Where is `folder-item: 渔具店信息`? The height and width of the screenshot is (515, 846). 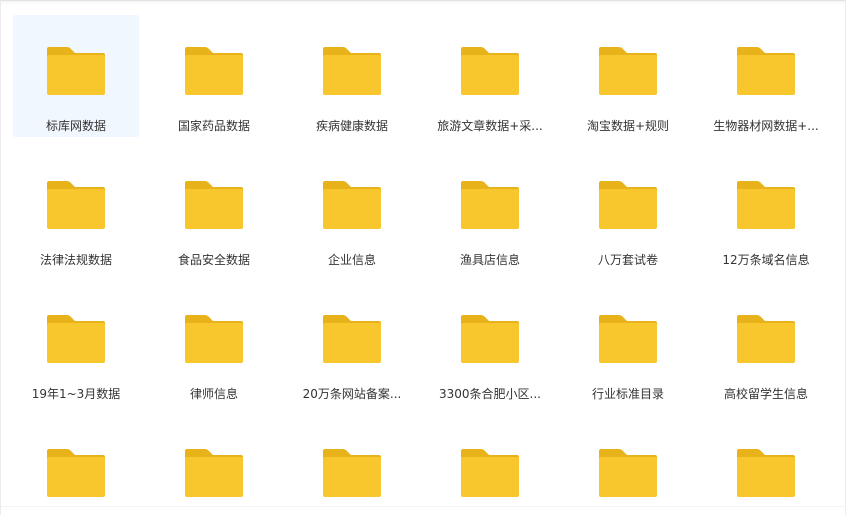 folder-item: 渔具店信息 is located at coordinates (490, 210).